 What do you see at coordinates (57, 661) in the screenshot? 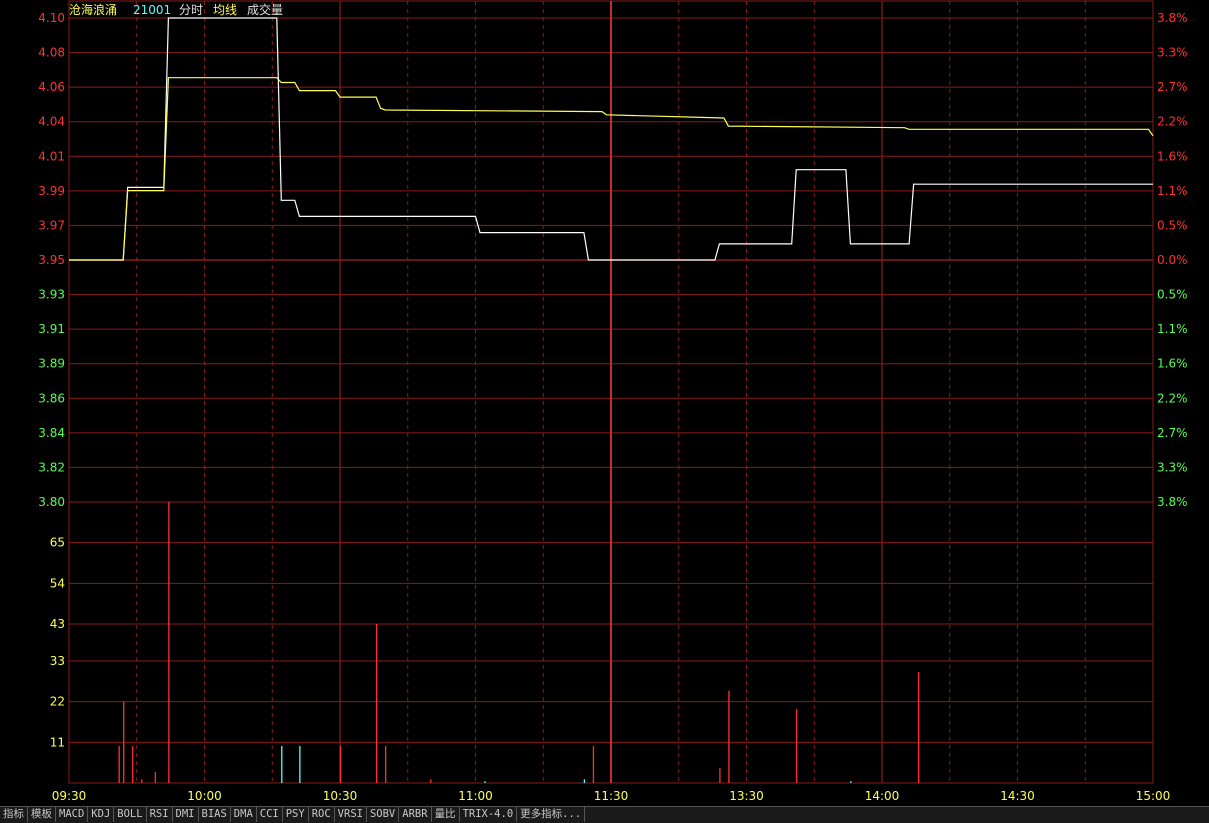
I see `volume-tick-label: 33` at bounding box center [57, 661].